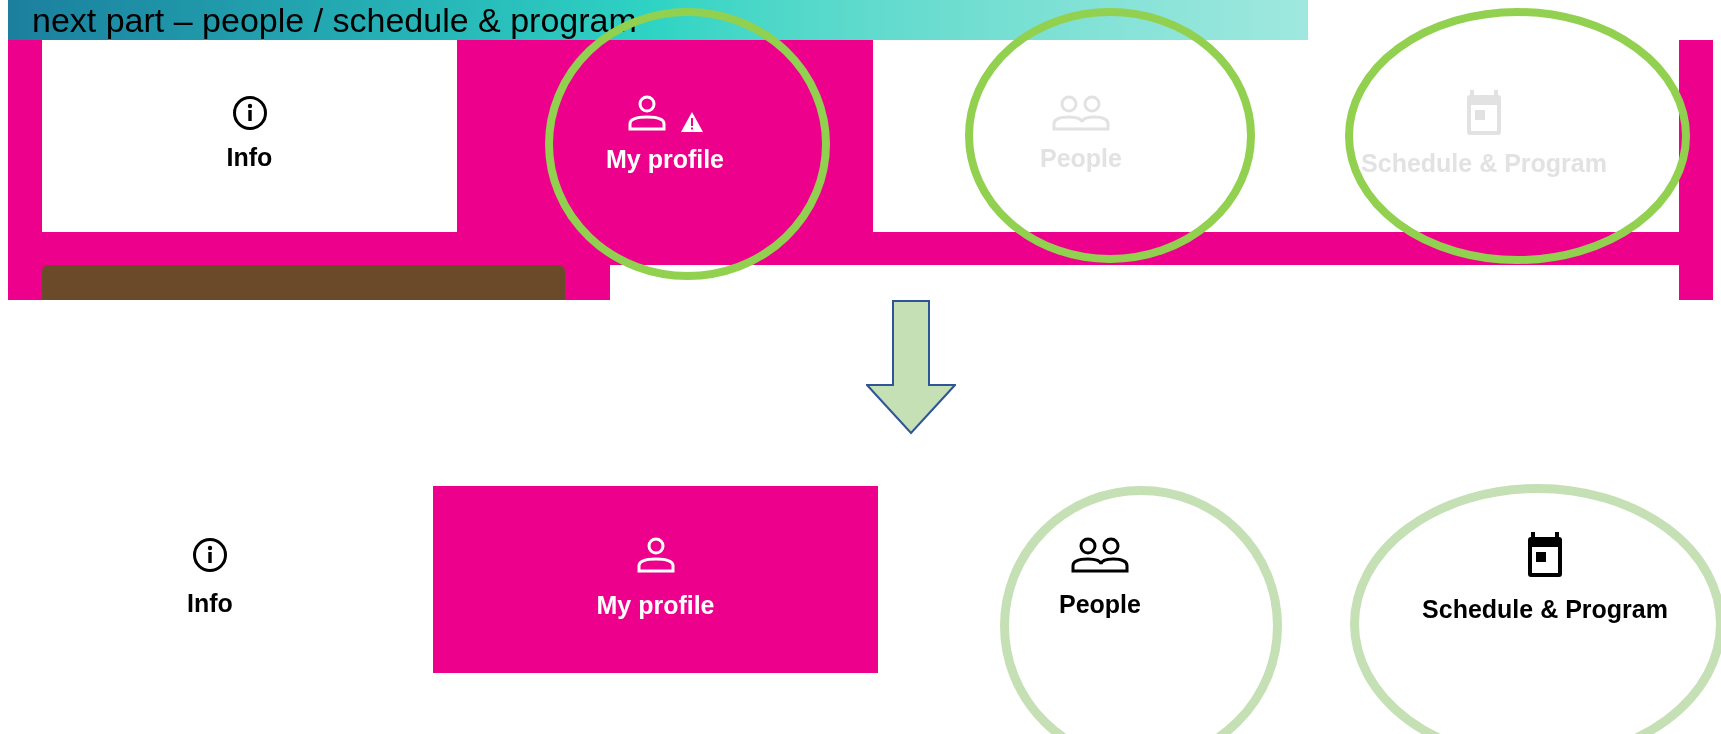 The width and height of the screenshot is (1721, 734). I want to click on tab-label: People, so click(1100, 604).